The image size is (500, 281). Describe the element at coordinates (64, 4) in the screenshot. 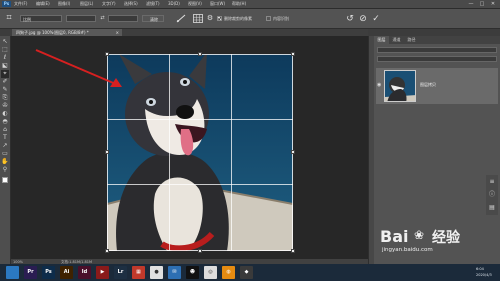

I see `menu-image: 图像(I)` at that location.